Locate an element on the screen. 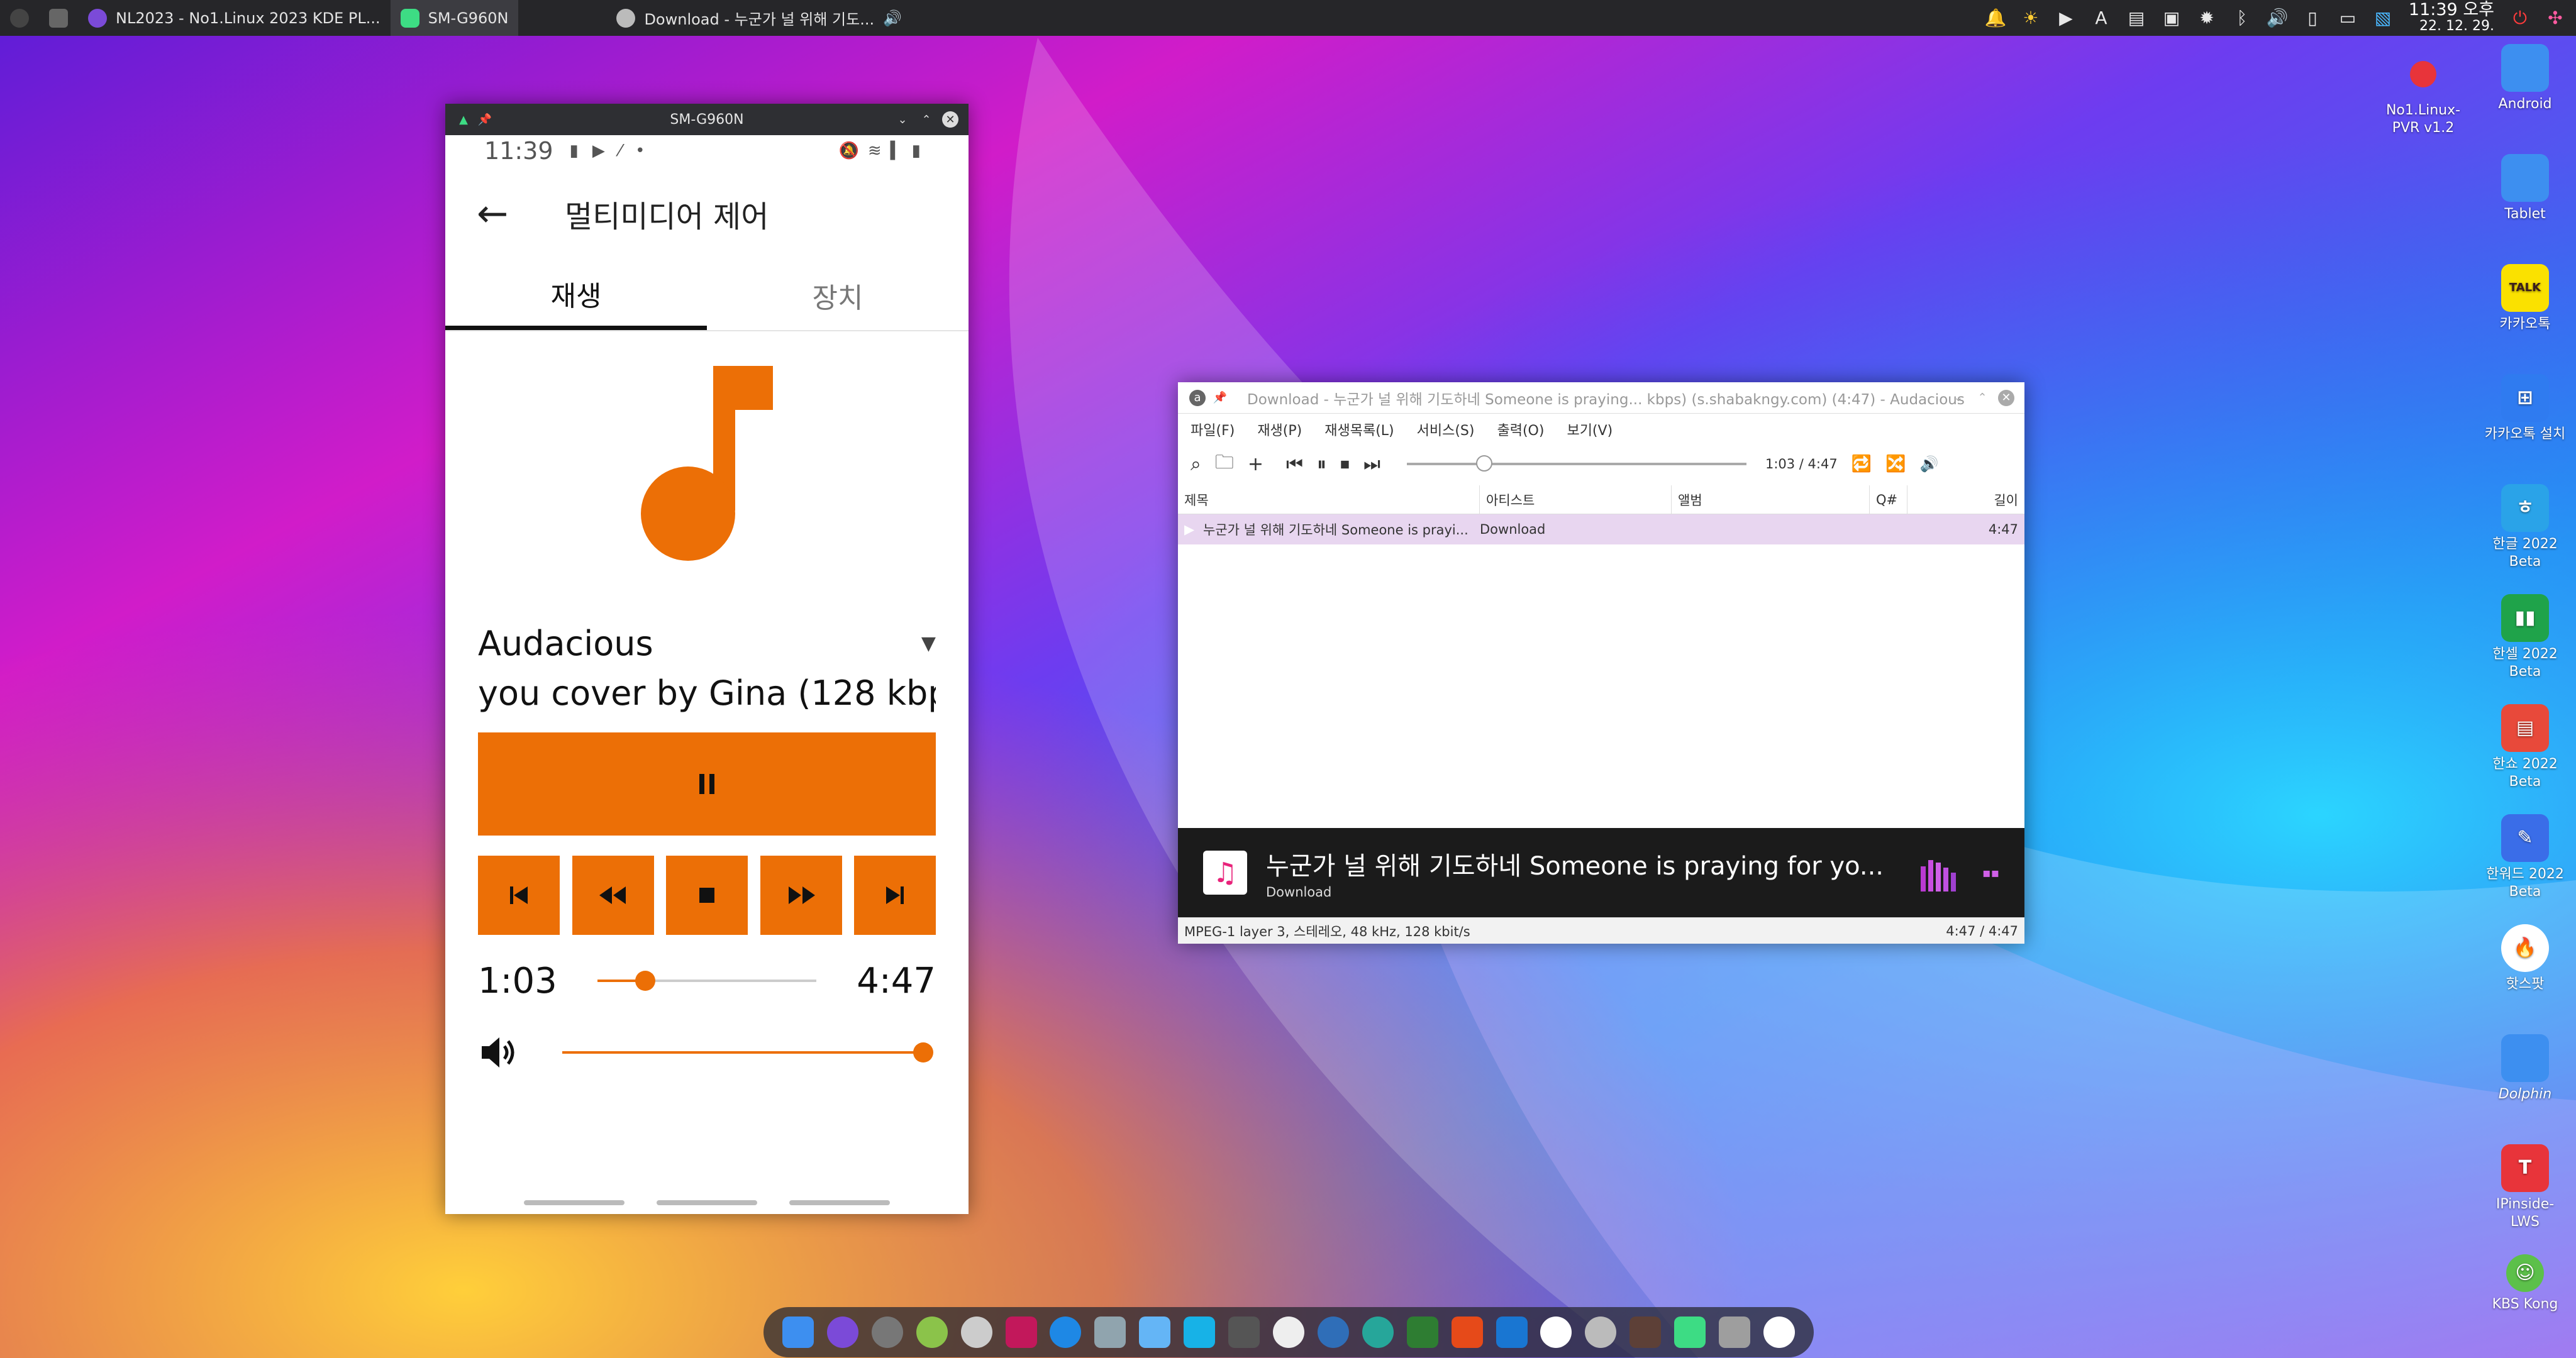 The height and width of the screenshot is (1358, 2576). play-pause-button is located at coordinates (707, 784).